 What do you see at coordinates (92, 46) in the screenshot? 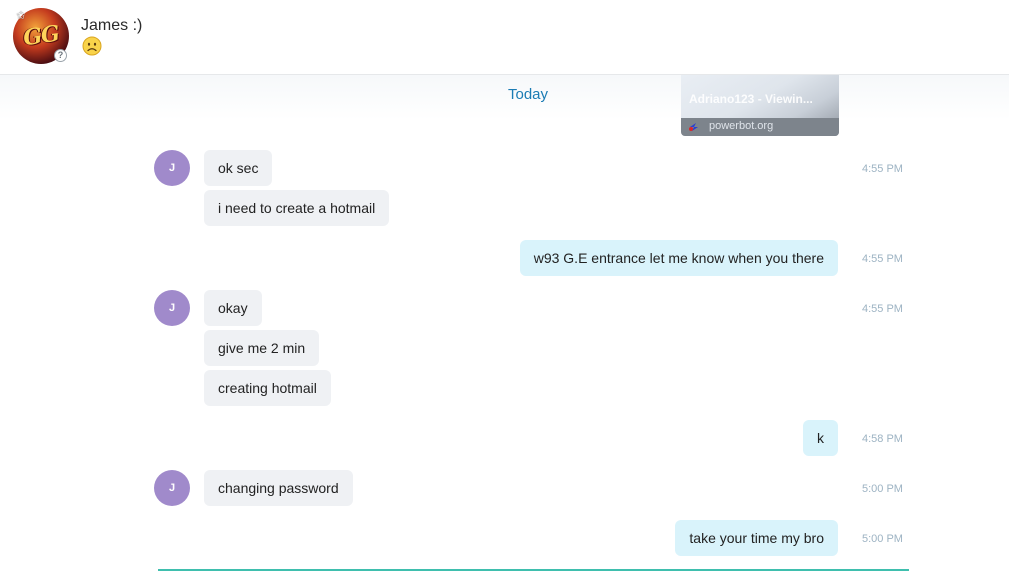
I see `frowning-face-icon` at bounding box center [92, 46].